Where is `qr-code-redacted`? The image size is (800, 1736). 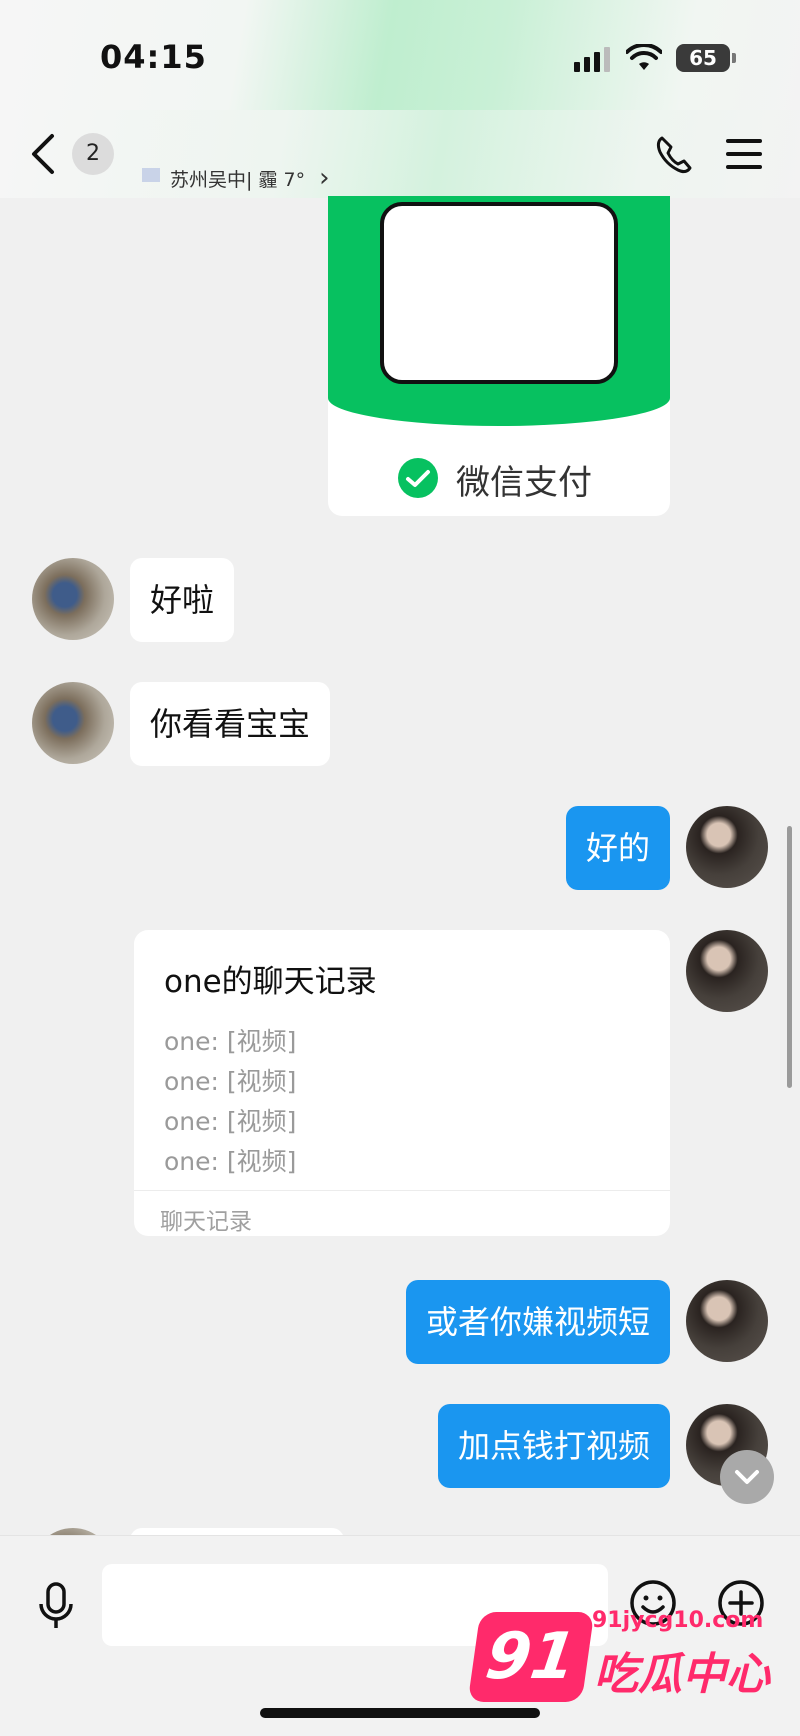 qr-code-redacted is located at coordinates (499, 293).